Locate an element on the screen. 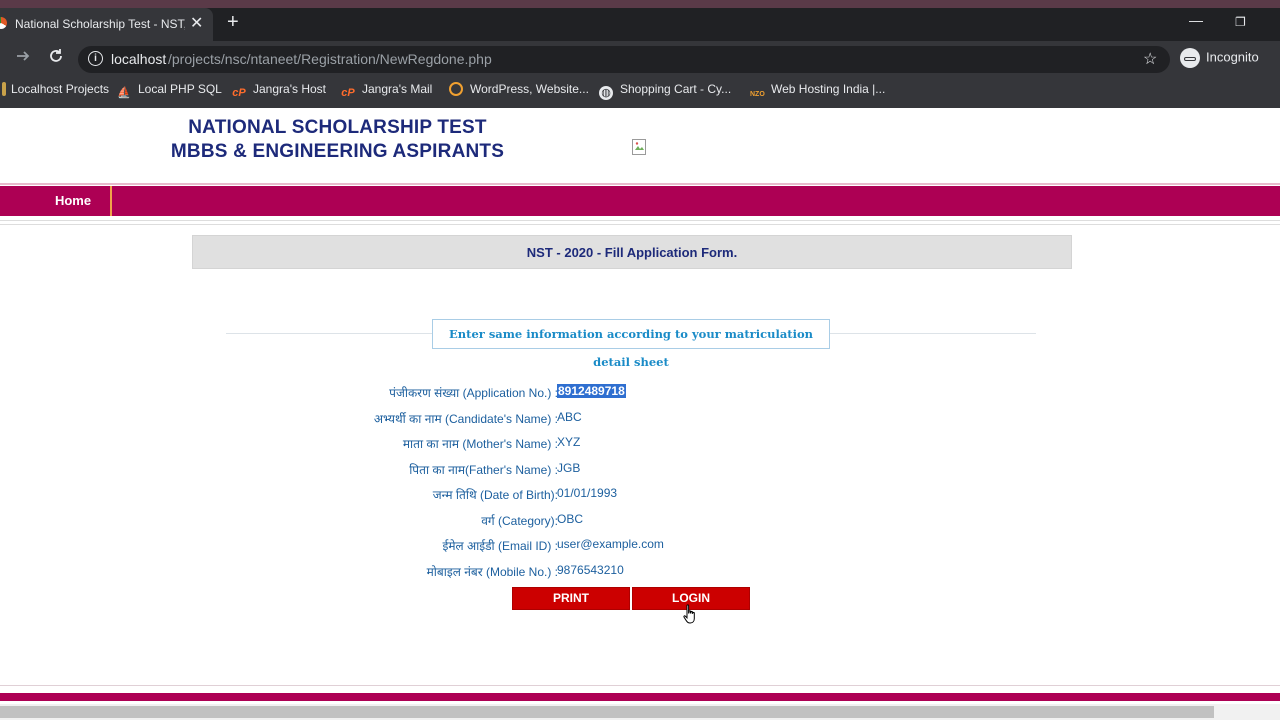  broken-image-icon is located at coordinates (639, 147).